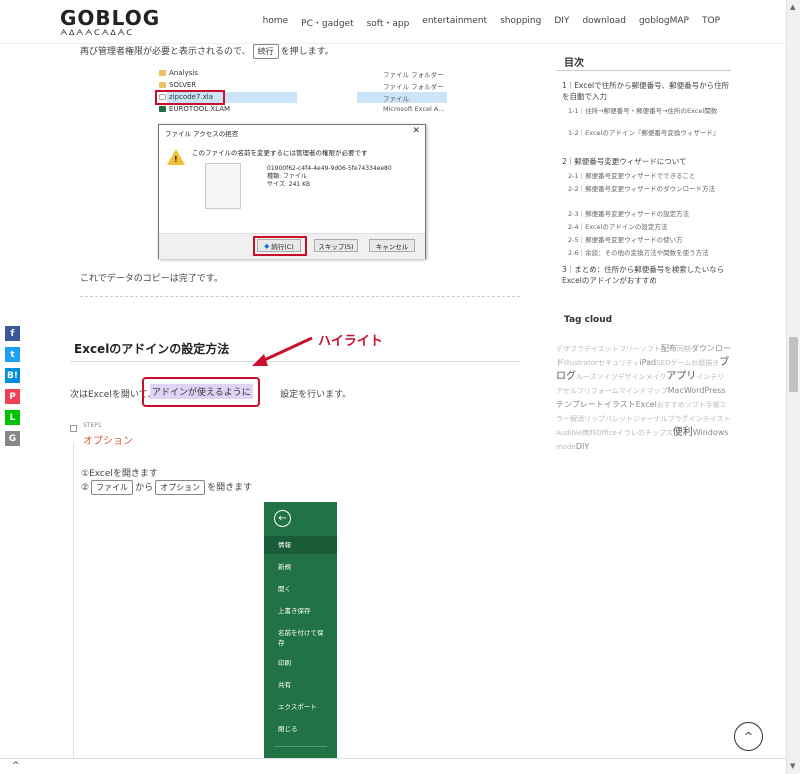 This screenshot has width=800, height=774. Describe the element at coordinates (520, 22) in the screenshot. I see `nav-shopping: shopping` at that location.